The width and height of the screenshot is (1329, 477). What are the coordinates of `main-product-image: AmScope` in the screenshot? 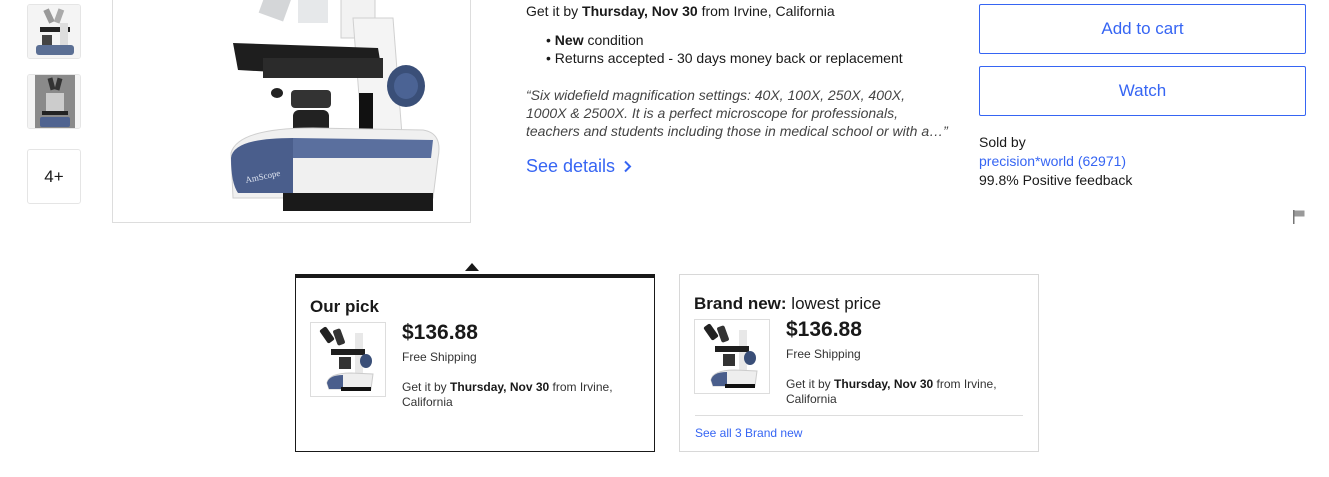 It's located at (291, 111).